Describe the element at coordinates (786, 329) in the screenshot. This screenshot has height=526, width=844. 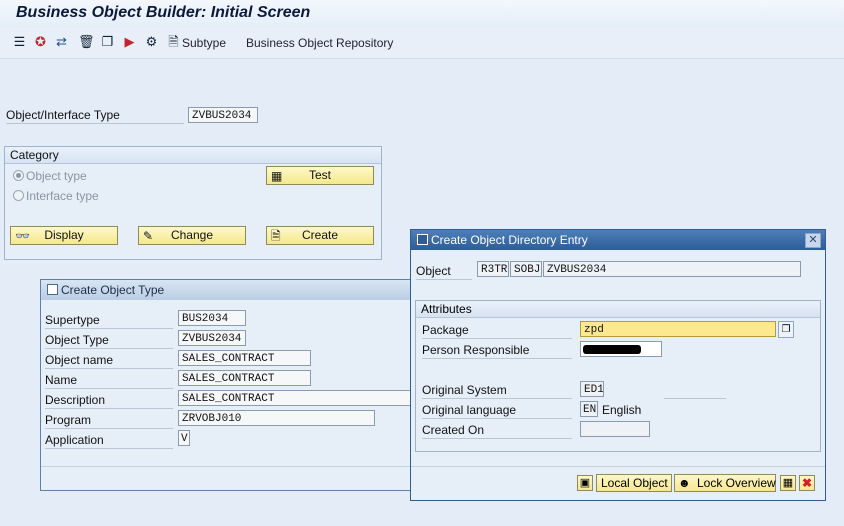
I see `value-help-icon: ❐` at that location.